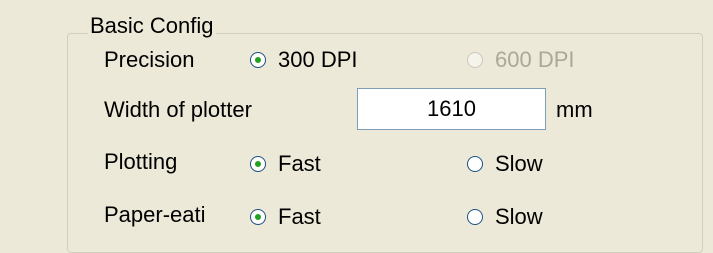 The image size is (713, 253). Describe the element at coordinates (535, 59) in the screenshot. I see `radio-label: 600 DPI` at that location.